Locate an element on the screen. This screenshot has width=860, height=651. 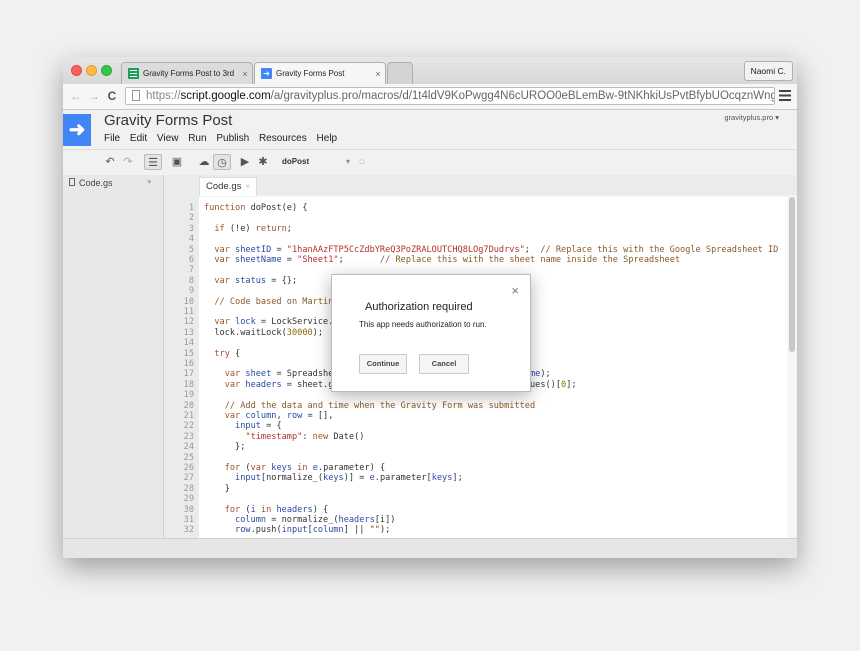
code-token: column is located at coordinates (235, 520).